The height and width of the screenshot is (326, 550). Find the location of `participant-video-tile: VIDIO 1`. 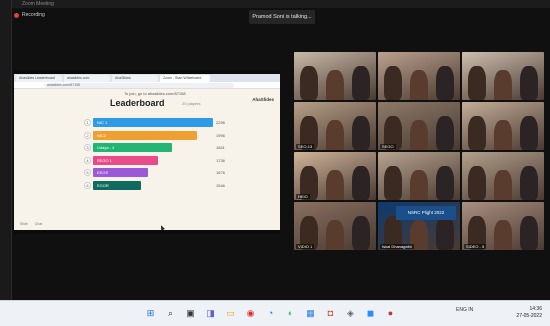

participant-video-tile: VIDIO 1 is located at coordinates (335, 226).